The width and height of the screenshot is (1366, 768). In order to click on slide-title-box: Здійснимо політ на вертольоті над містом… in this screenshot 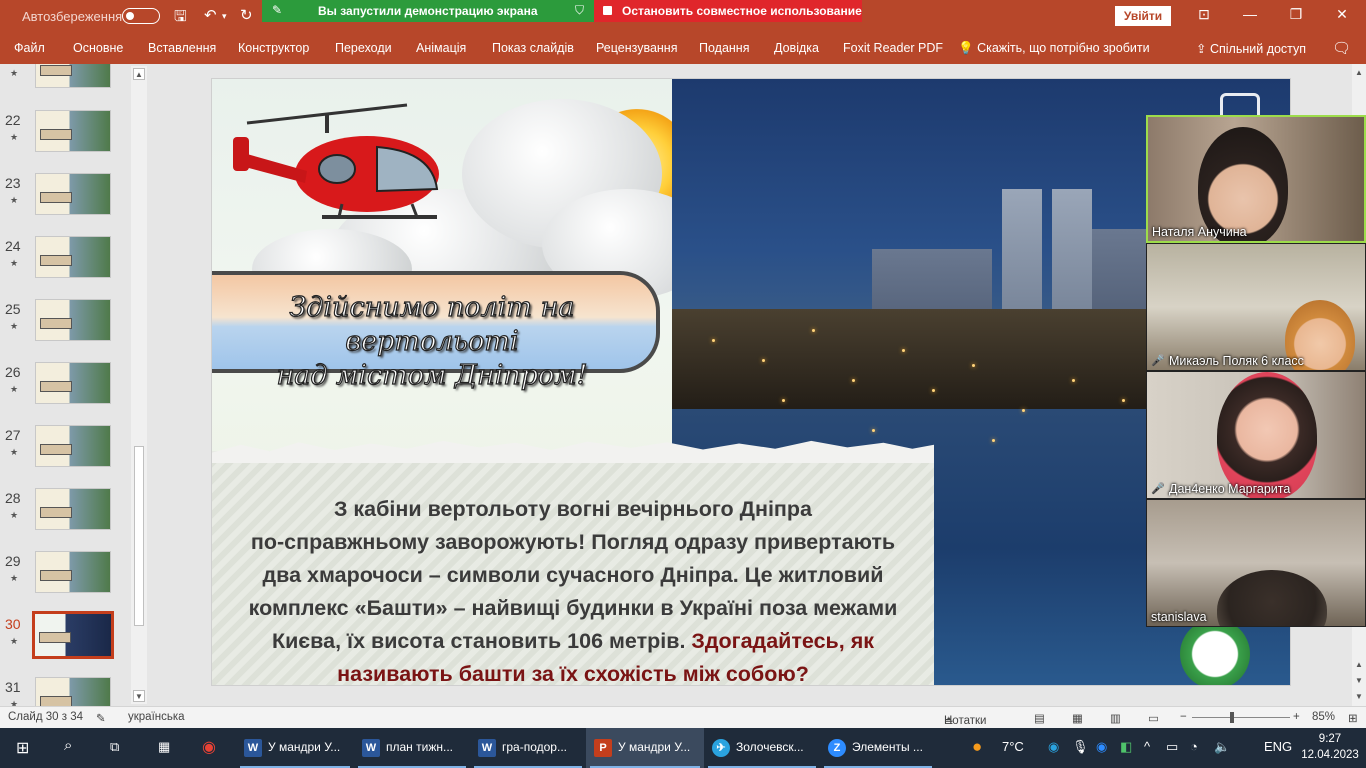, I will do `click(436, 331)`.